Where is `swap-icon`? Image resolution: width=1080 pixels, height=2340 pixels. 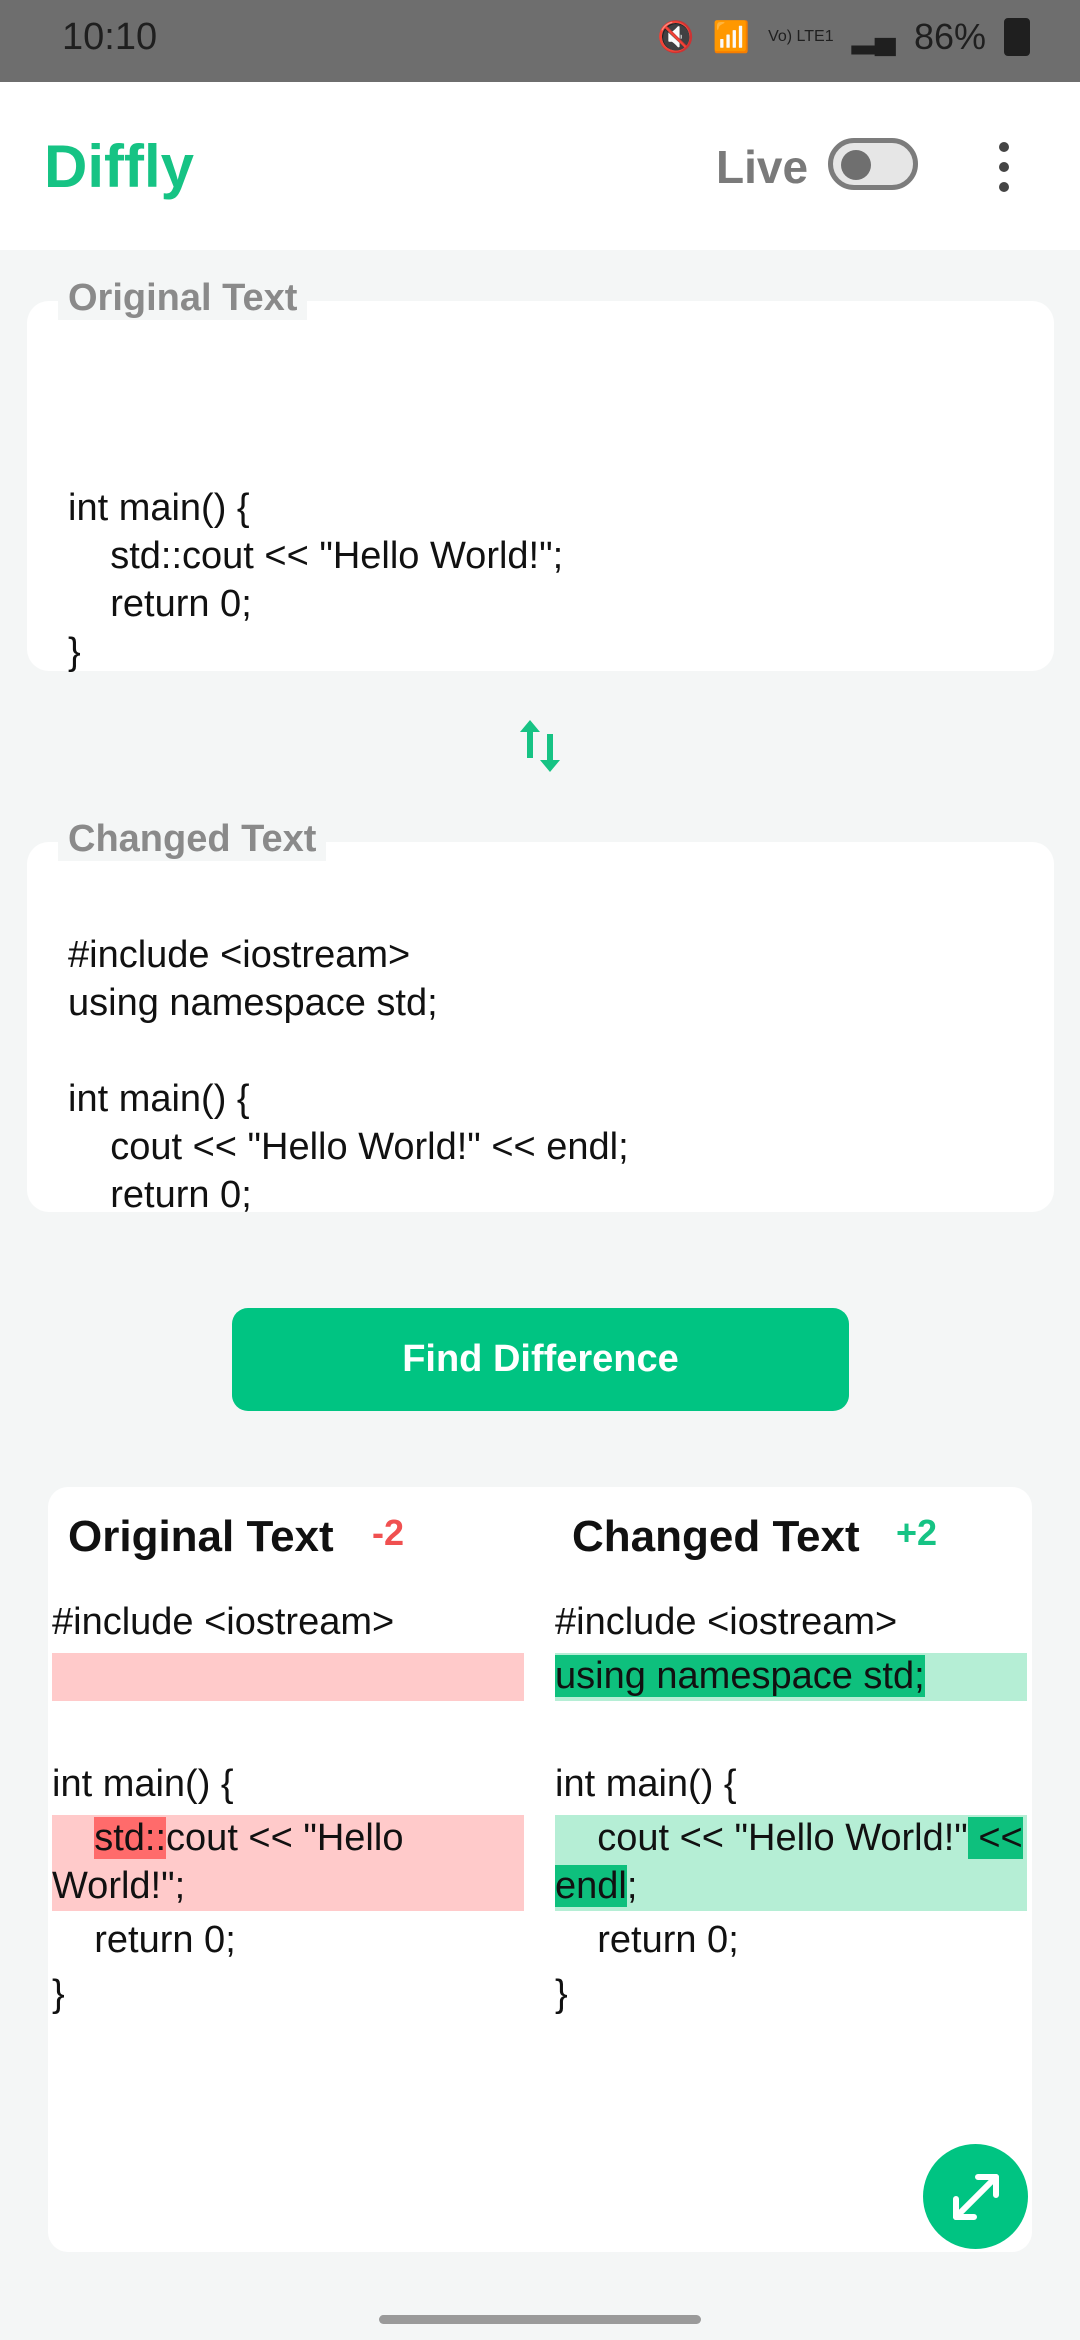
swap-icon is located at coordinates (540, 746).